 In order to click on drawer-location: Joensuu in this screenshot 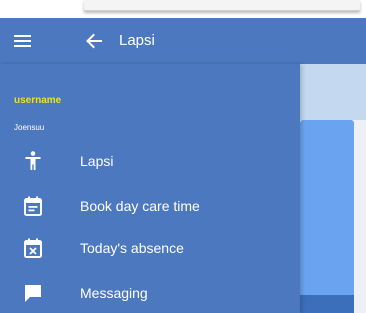, I will do `click(29, 127)`.